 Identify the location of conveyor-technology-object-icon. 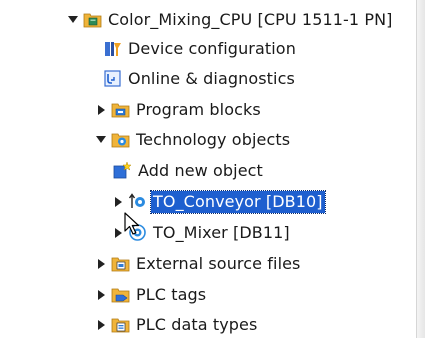
(137, 201).